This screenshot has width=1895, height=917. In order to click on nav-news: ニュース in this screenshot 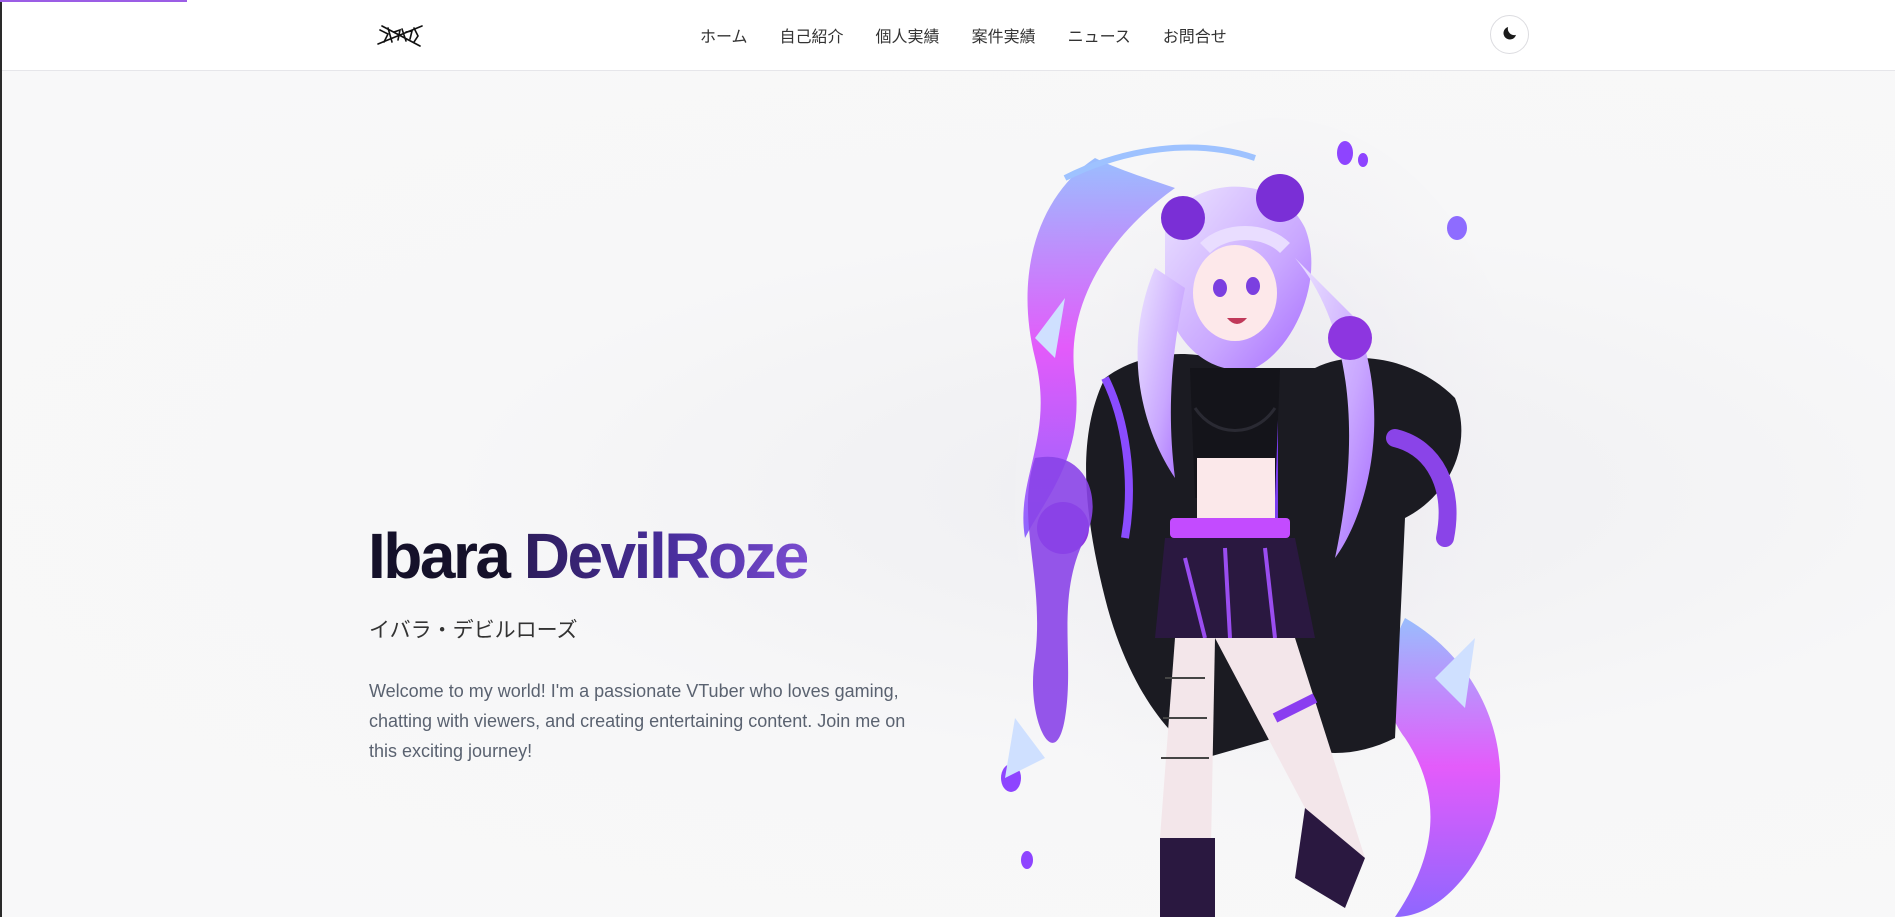, I will do `click(1099, 35)`.